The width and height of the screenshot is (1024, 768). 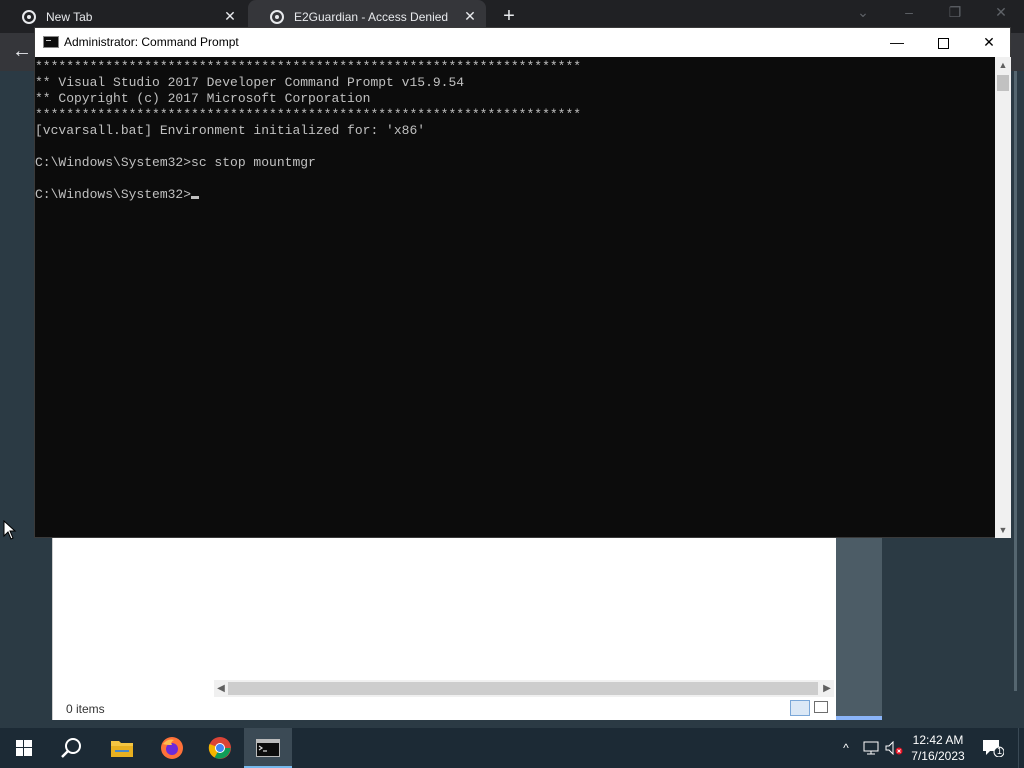 What do you see at coordinates (29, 16) in the screenshot?
I see `chrome-tab-icon` at bounding box center [29, 16].